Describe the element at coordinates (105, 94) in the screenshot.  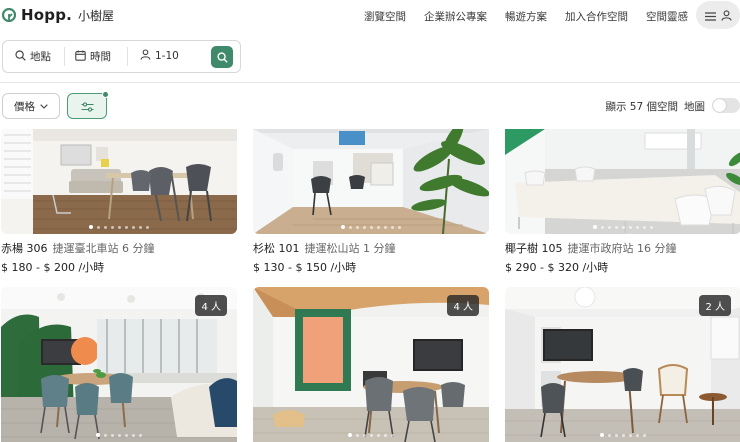
I see `active-filter-indicator` at that location.